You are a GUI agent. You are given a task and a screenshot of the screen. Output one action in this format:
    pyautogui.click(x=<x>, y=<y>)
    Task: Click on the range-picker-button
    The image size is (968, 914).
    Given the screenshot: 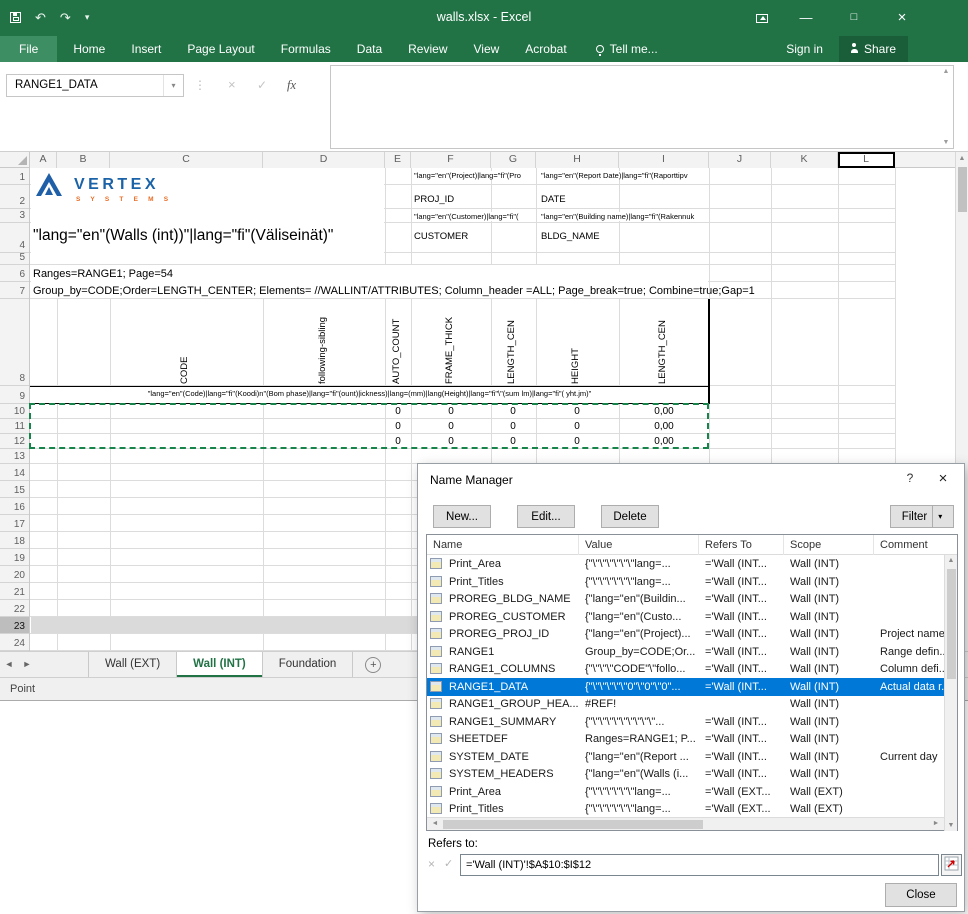 What is the action you would take?
    pyautogui.click(x=951, y=865)
    